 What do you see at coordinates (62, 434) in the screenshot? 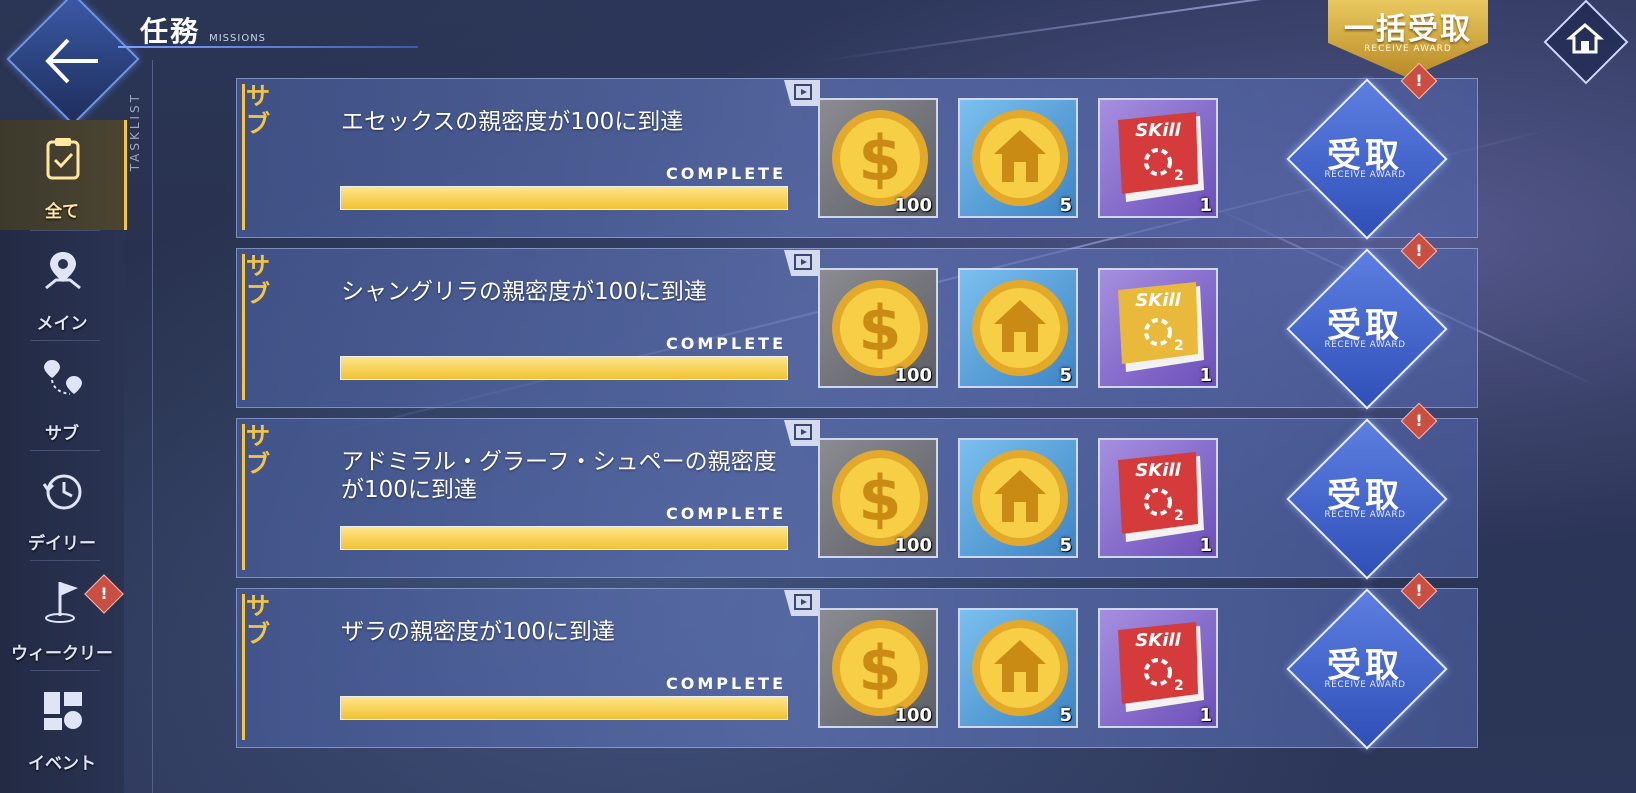
I see `sidebar-item-label: サブ` at bounding box center [62, 434].